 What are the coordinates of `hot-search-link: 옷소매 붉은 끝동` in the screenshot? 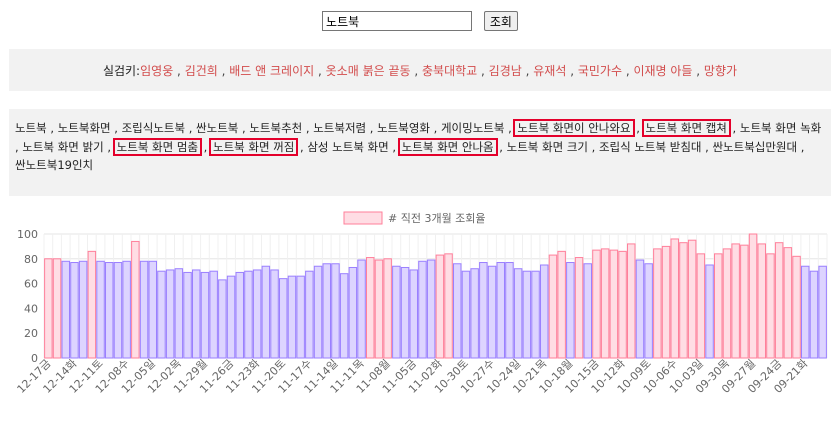 It's located at (368, 71).